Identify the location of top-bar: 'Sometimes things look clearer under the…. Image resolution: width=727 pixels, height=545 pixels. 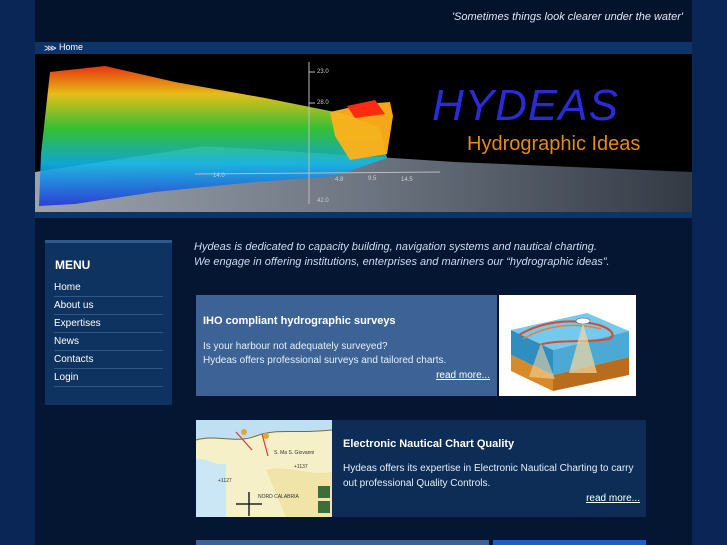
(363, 21).